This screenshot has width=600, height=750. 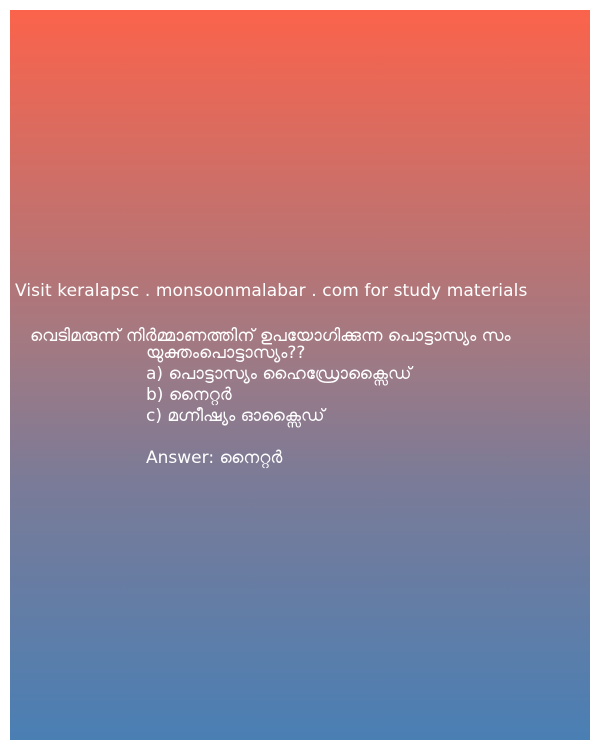 What do you see at coordinates (235, 416) in the screenshot?
I see `option-c: c) മഗ്നീഷ്യം ഓക്സൈഡ്` at bounding box center [235, 416].